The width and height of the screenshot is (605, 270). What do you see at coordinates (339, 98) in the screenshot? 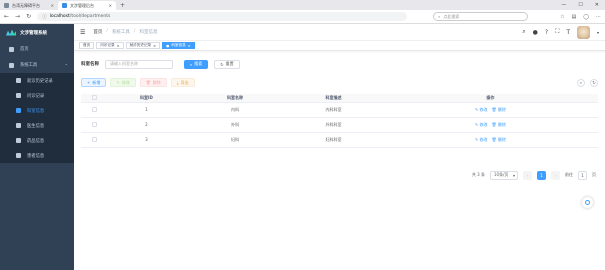
I see `table-header-row: 科室ID 科室名称 科室描述 操作` at bounding box center [339, 98].